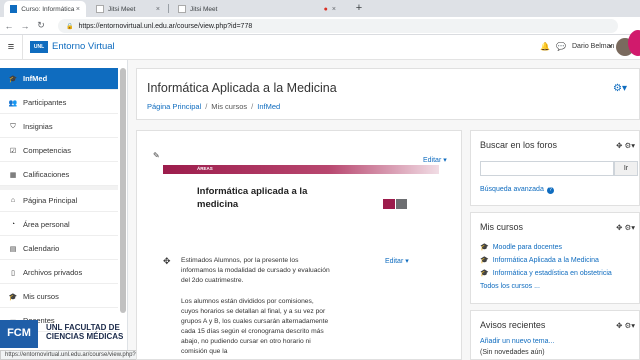  Describe the element at coordinates (397, 261) in the screenshot. I see `edit-activity-menu: Editar ▾` at that location.